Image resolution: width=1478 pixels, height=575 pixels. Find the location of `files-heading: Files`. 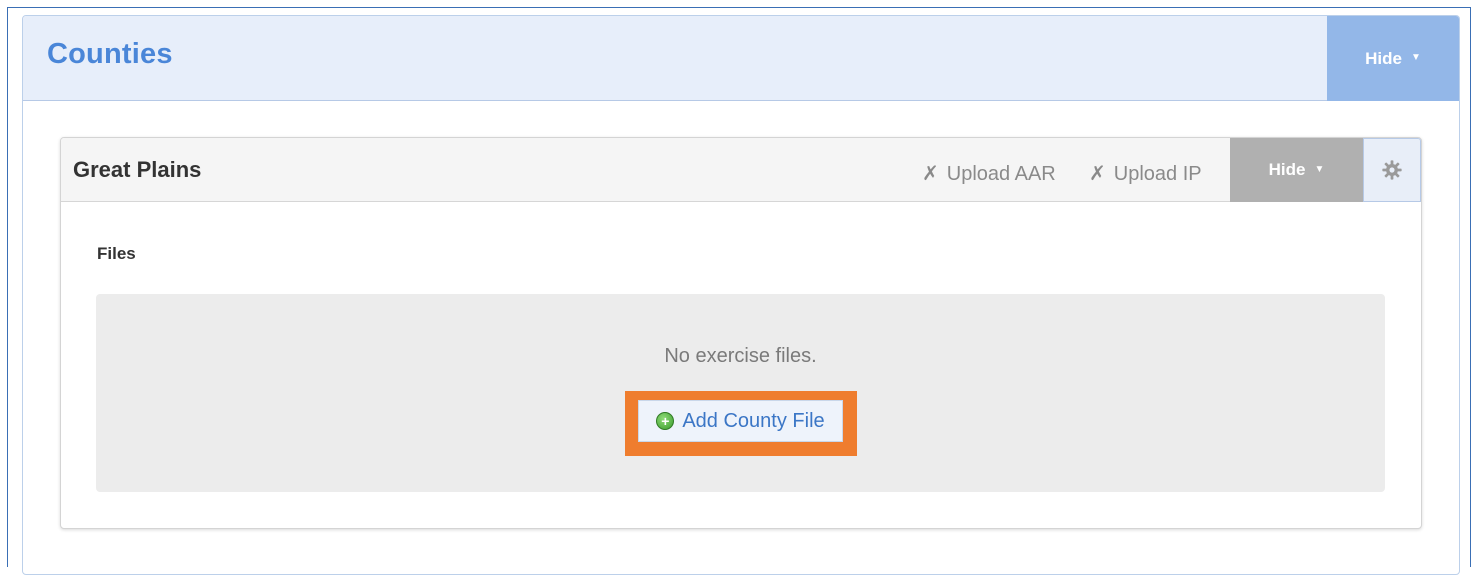

files-heading: Files is located at coordinates (116, 253).